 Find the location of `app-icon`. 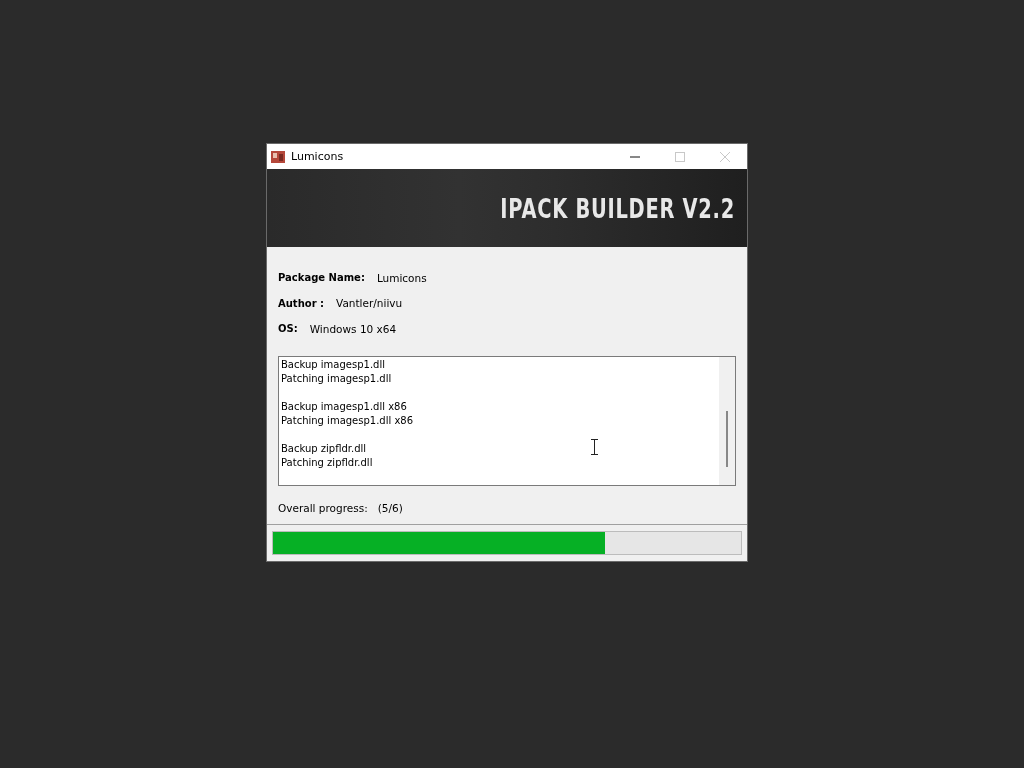

app-icon is located at coordinates (278, 156).